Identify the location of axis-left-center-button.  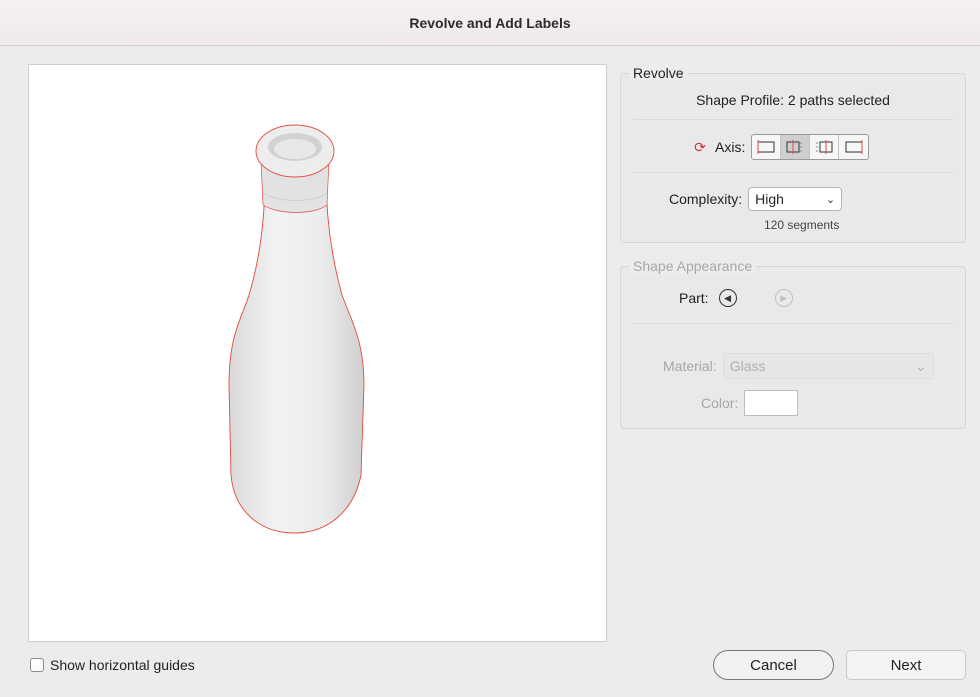
(796, 147).